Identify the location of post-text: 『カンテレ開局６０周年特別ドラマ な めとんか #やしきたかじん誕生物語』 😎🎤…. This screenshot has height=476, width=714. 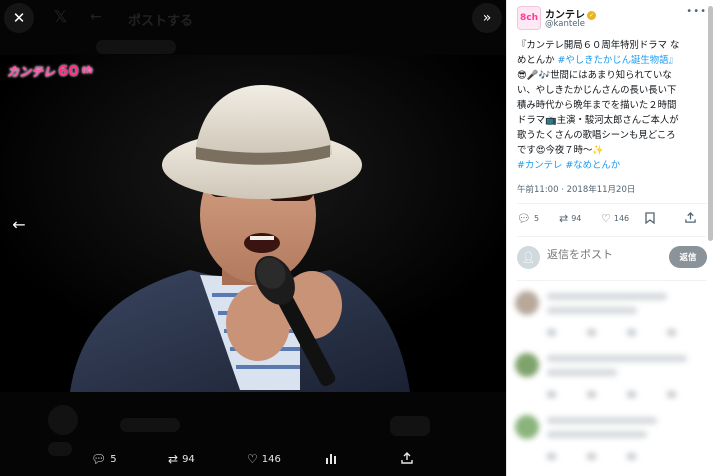
(612, 105).